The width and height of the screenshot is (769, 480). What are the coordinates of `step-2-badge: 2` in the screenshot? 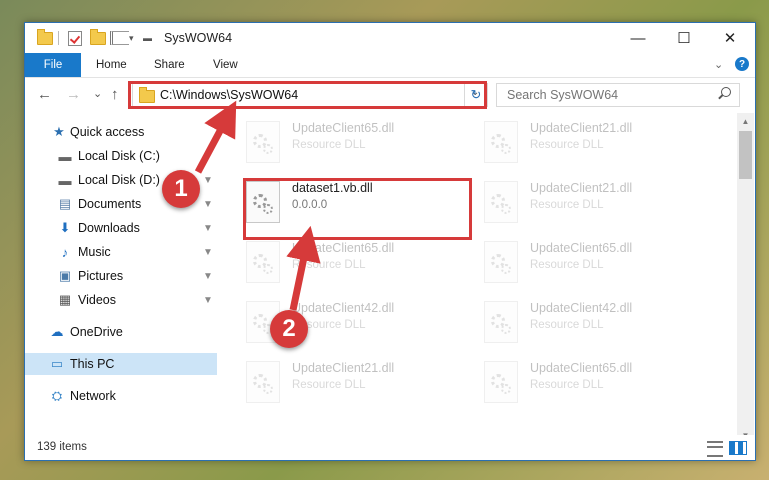 It's located at (289, 329).